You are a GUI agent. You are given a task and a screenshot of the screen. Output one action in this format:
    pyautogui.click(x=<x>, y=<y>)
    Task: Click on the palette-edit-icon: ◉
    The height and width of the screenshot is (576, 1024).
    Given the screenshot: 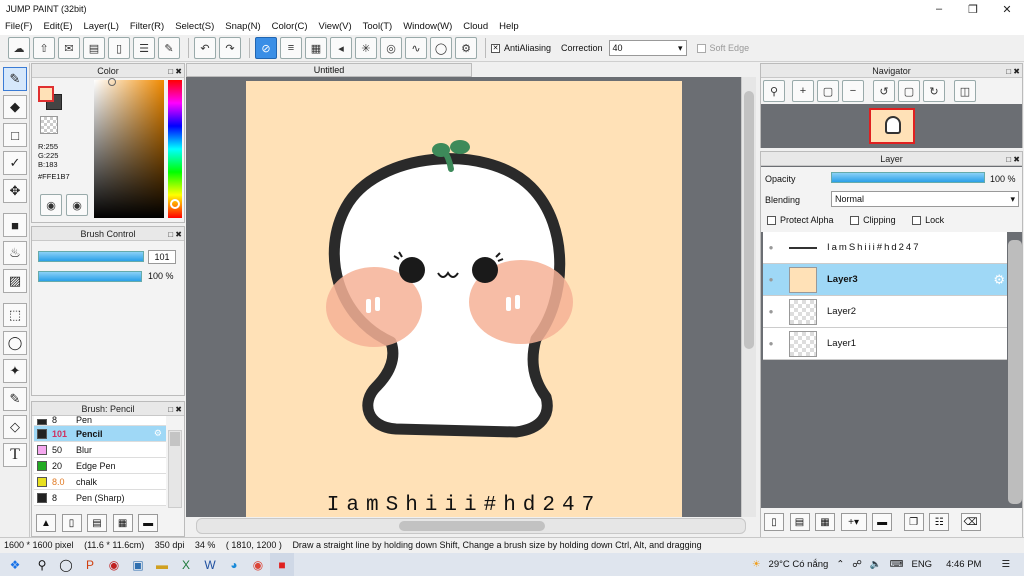 What is the action you would take?
    pyautogui.click(x=77, y=205)
    